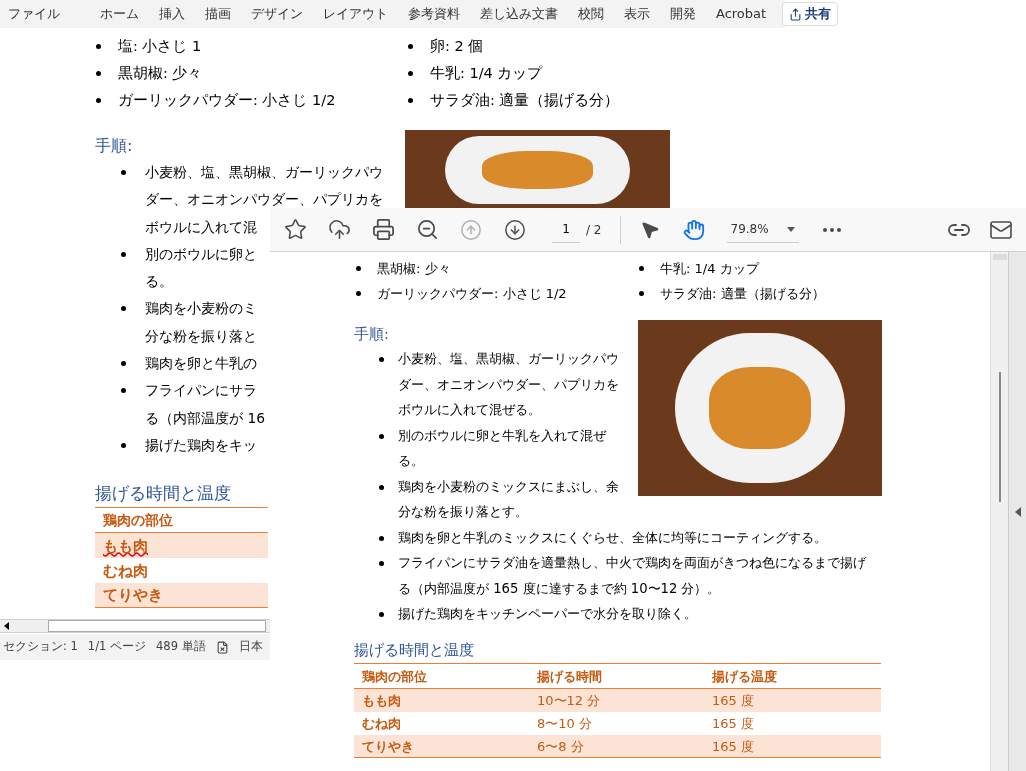 The image size is (1026, 771). What do you see at coordinates (810, 14) in the screenshot?
I see `share-button: 共有` at bounding box center [810, 14].